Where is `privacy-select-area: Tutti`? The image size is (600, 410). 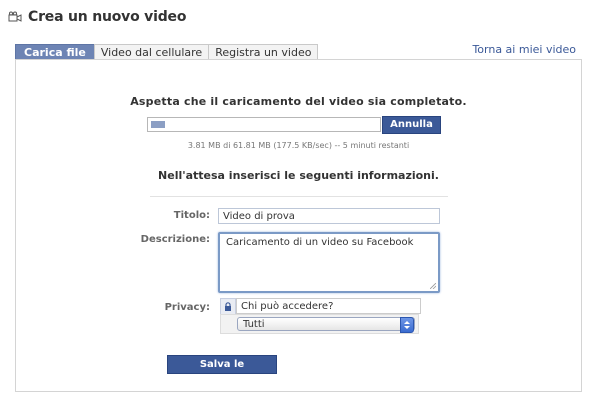
privacy-select-area: Tutti is located at coordinates (319, 324).